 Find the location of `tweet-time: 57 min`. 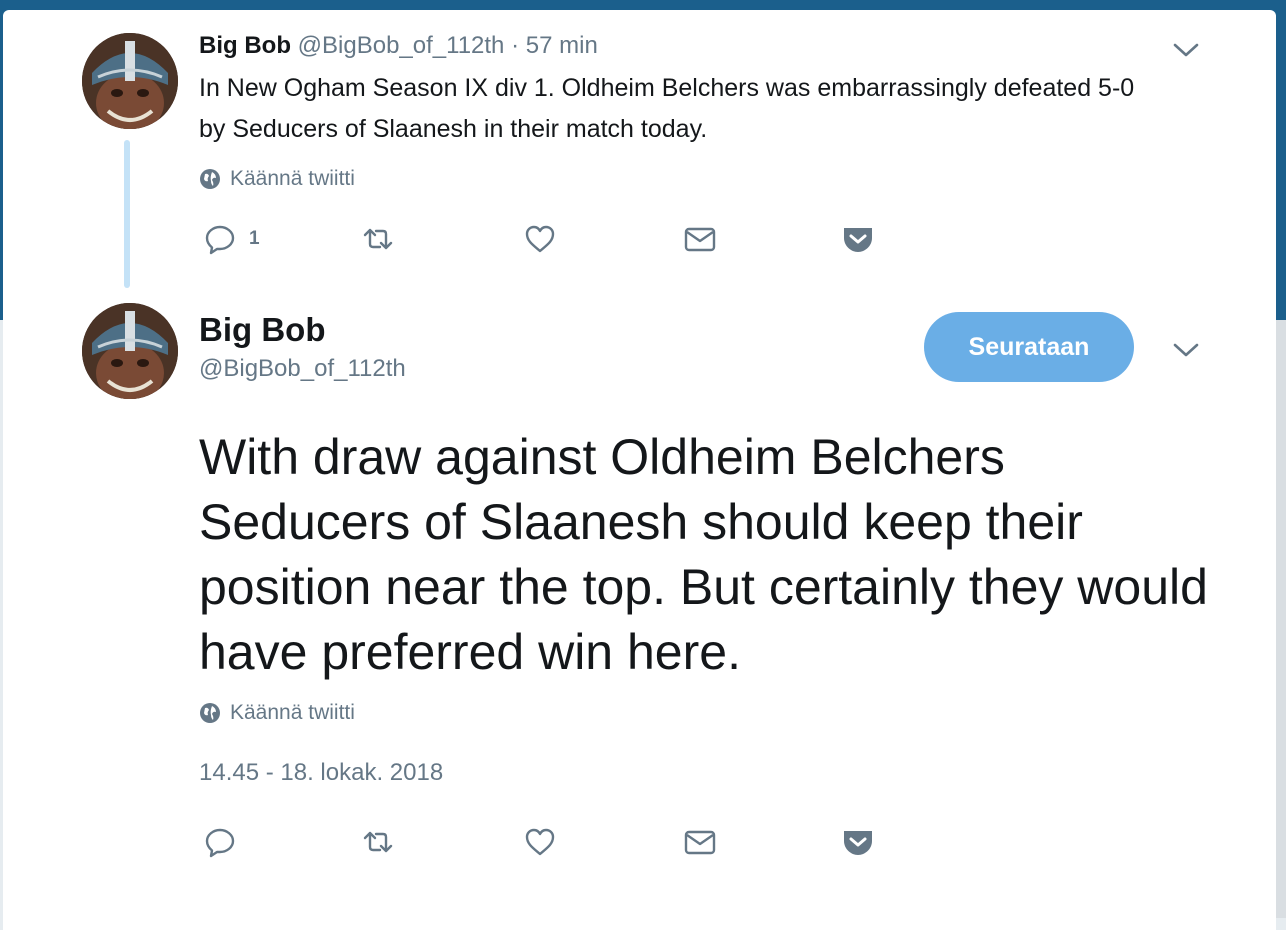

tweet-time: 57 min is located at coordinates (562, 45).